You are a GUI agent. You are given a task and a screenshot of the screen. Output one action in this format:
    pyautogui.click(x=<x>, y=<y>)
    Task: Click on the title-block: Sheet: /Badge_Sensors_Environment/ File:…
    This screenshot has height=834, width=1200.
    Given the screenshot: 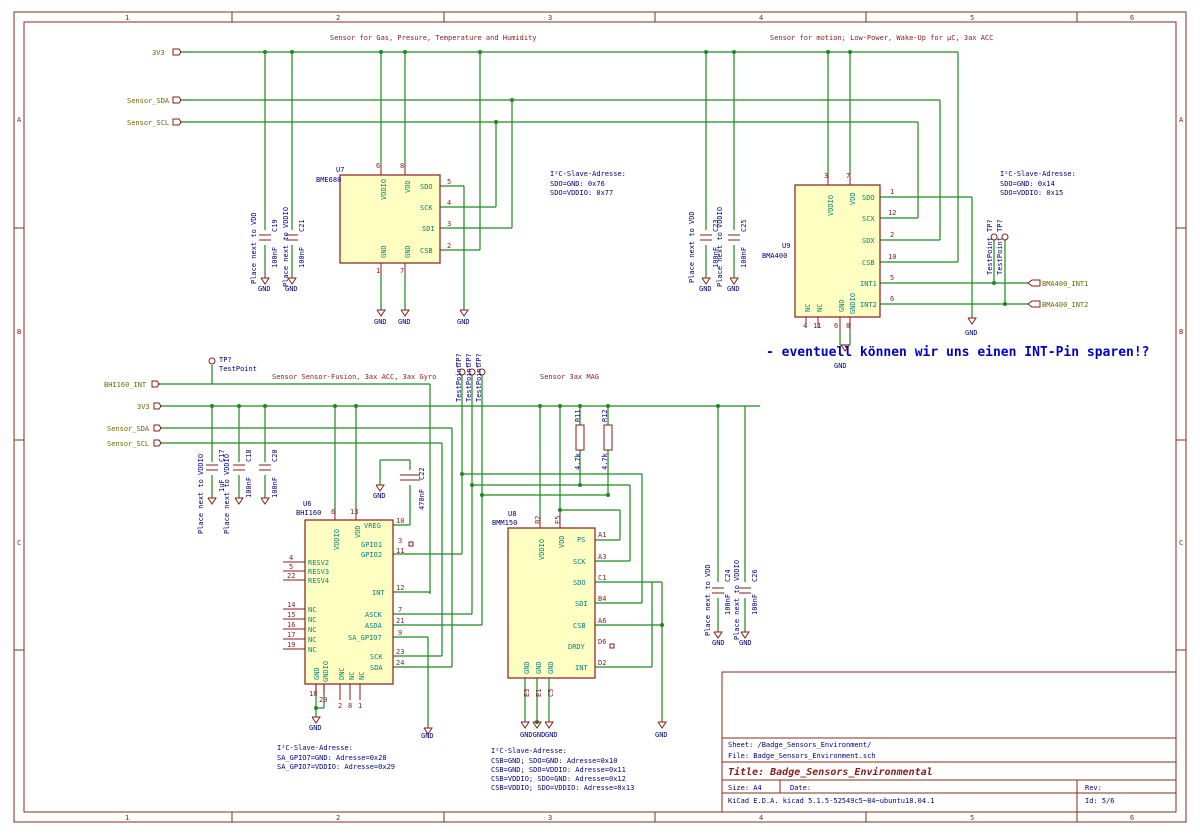 What is the action you would take?
    pyautogui.click(x=949, y=742)
    